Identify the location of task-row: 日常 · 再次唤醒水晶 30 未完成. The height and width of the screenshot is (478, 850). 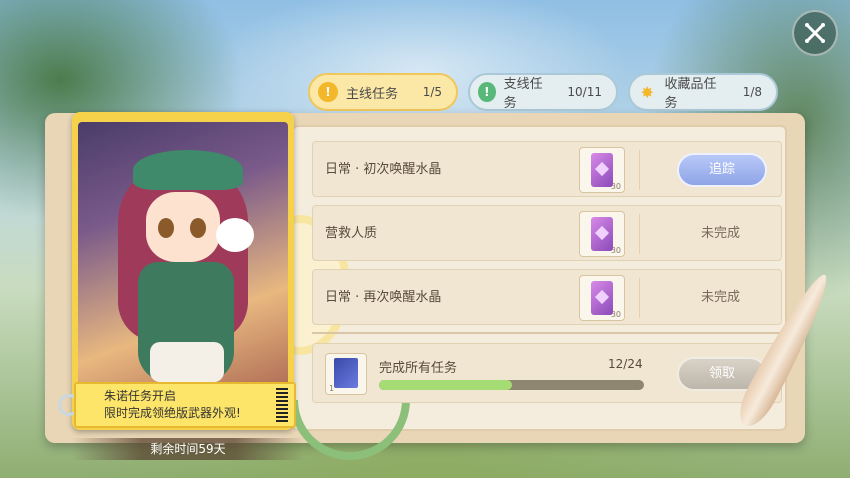
(547, 297).